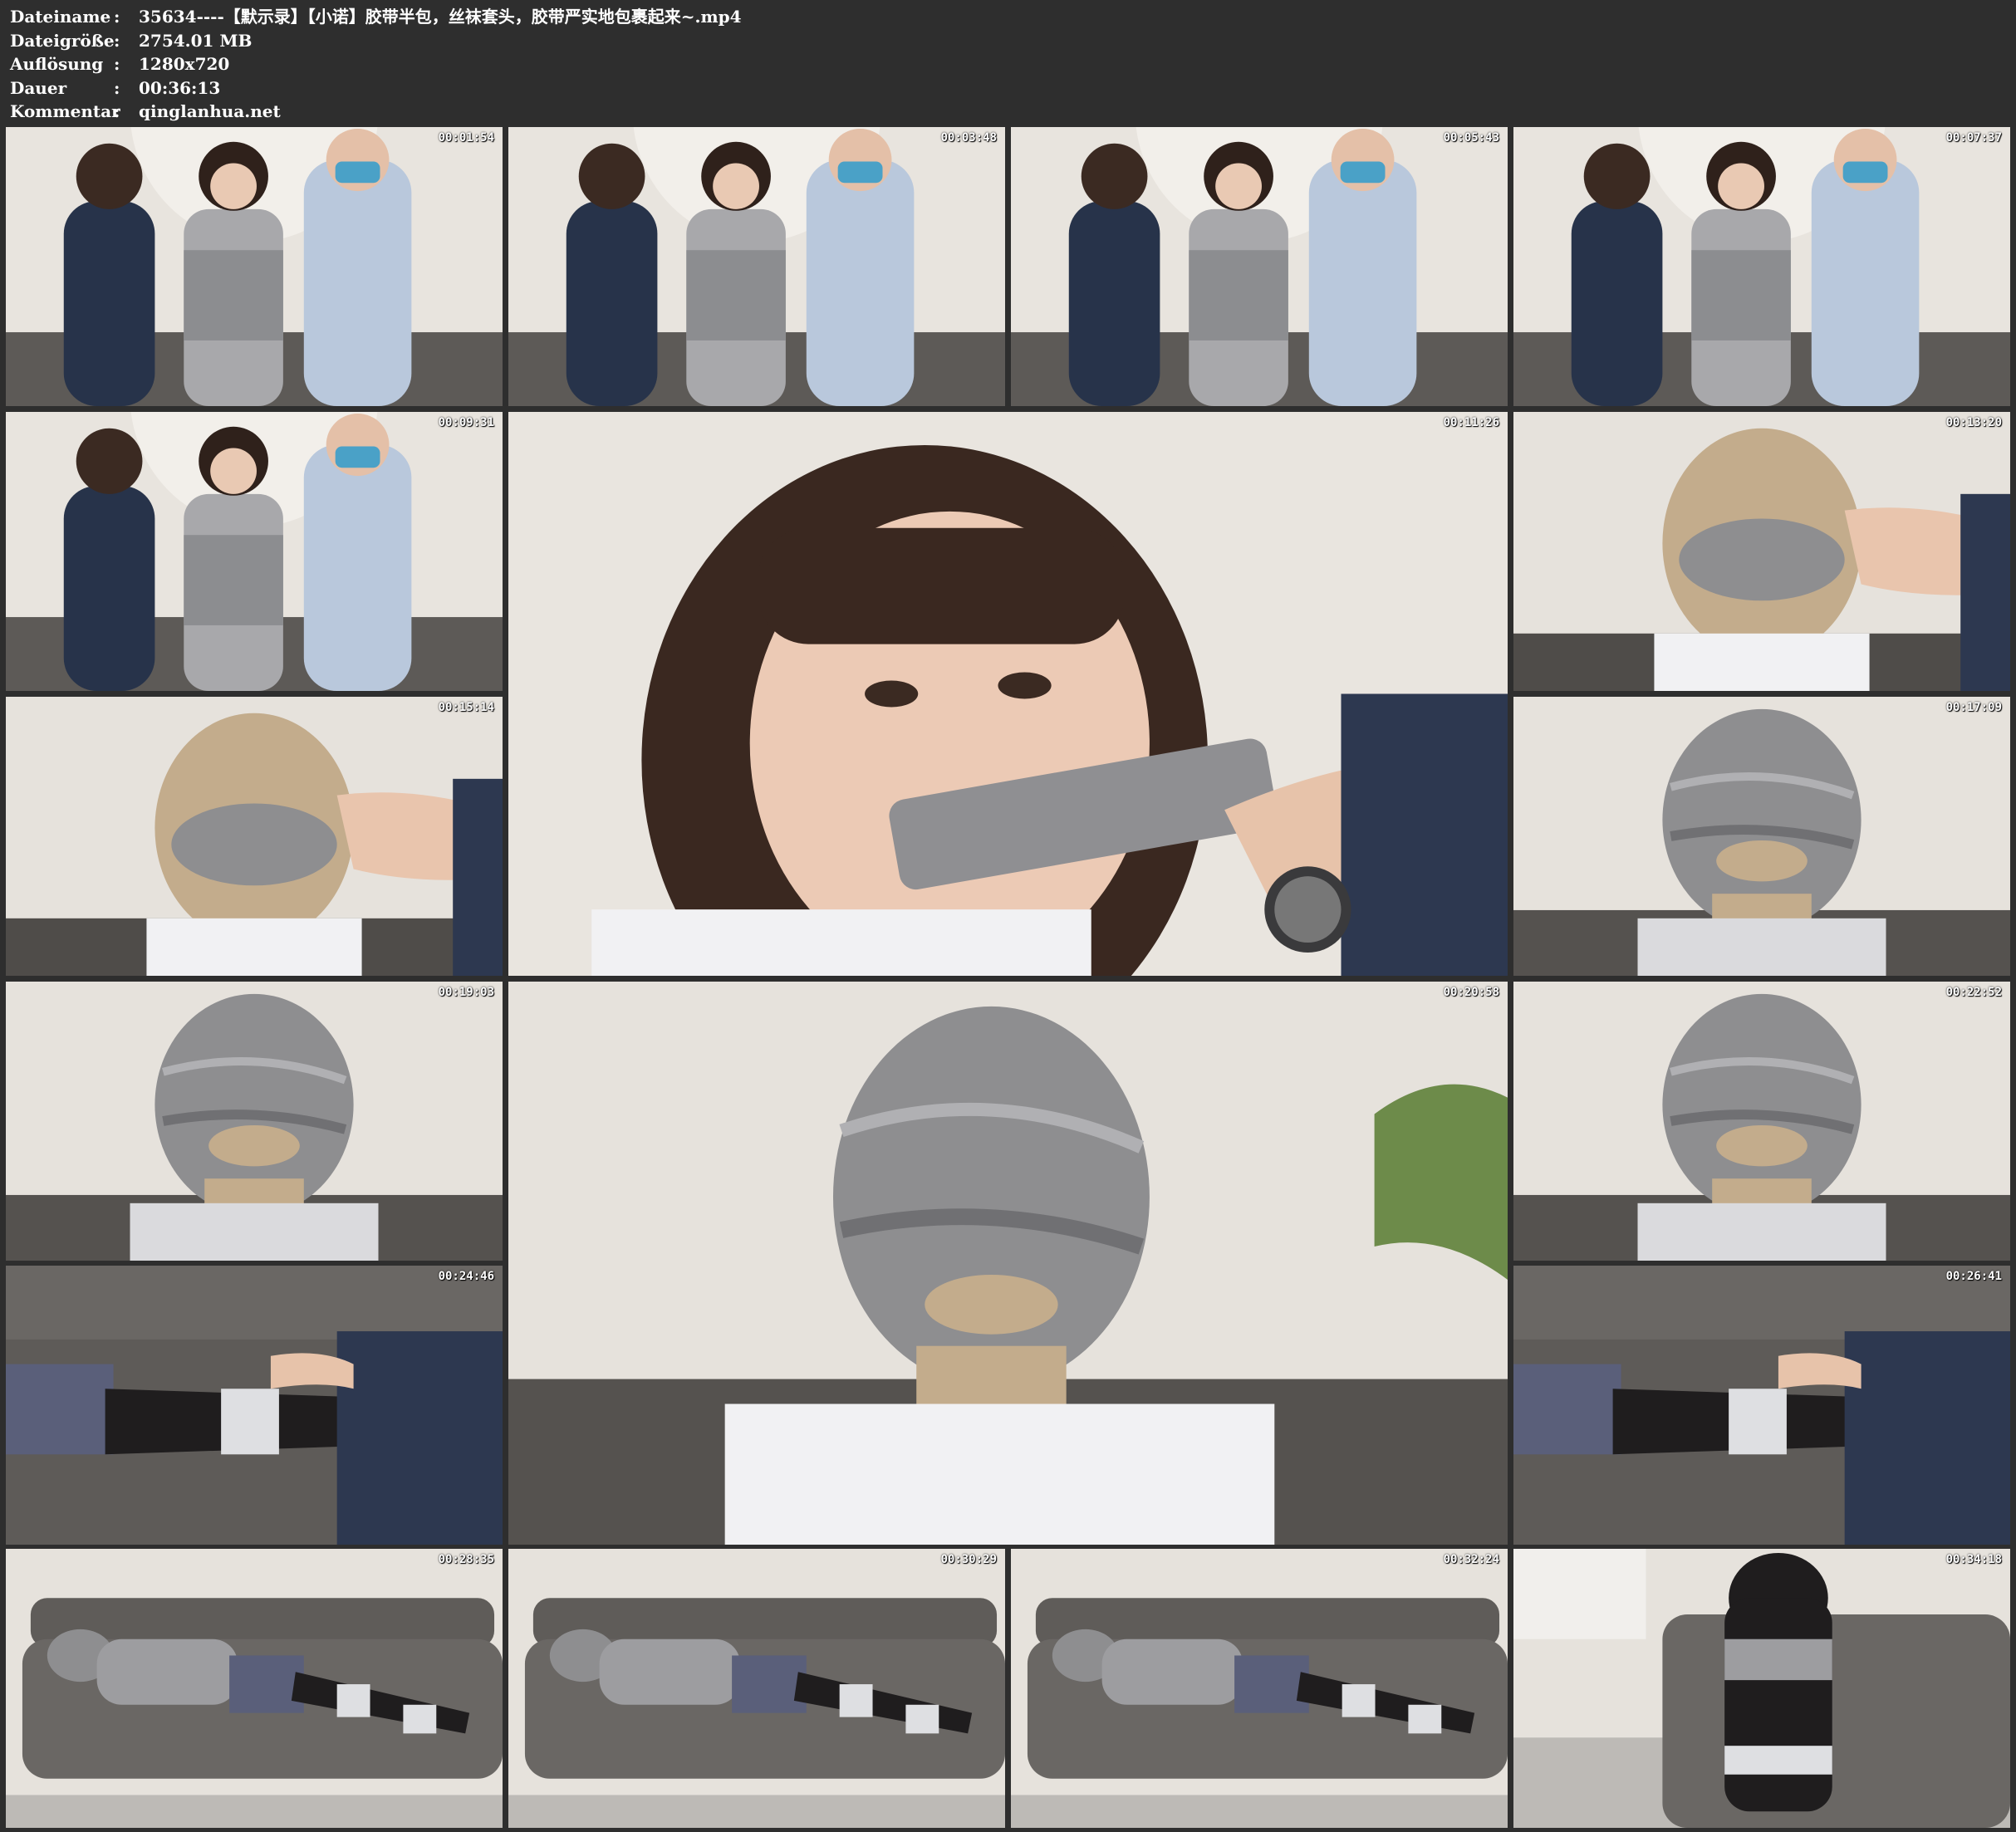 This screenshot has height=1832, width=2016. What do you see at coordinates (1973, 992) in the screenshot?
I see `thumbnail-timestamp: 00:22:52` at bounding box center [1973, 992].